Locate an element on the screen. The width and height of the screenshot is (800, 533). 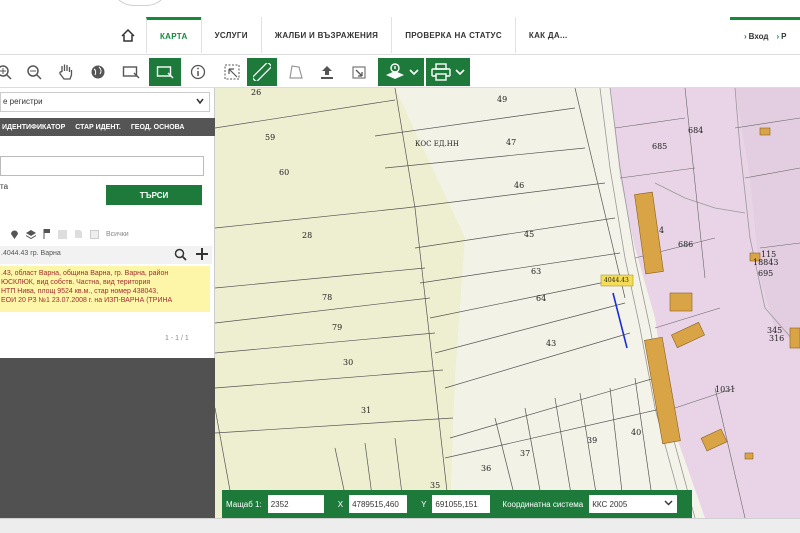
zoom-out-button is located at coordinates (34, 72).